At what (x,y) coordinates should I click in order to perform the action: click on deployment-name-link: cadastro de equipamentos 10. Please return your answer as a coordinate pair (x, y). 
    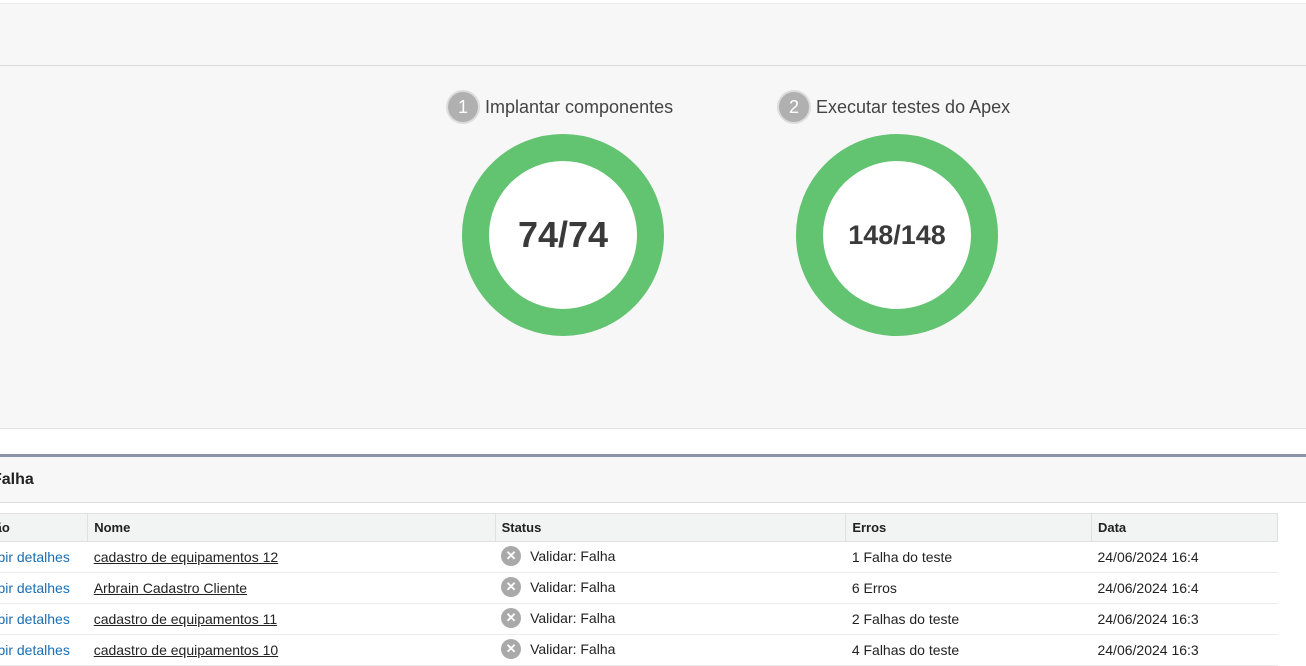
    Looking at the image, I should click on (186, 650).